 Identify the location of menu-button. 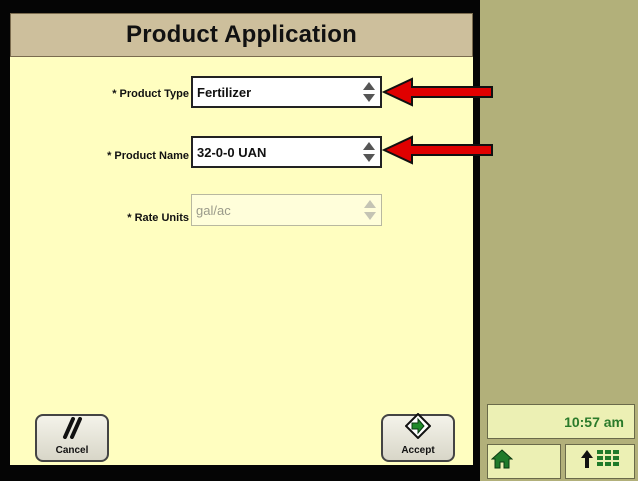
(600, 461).